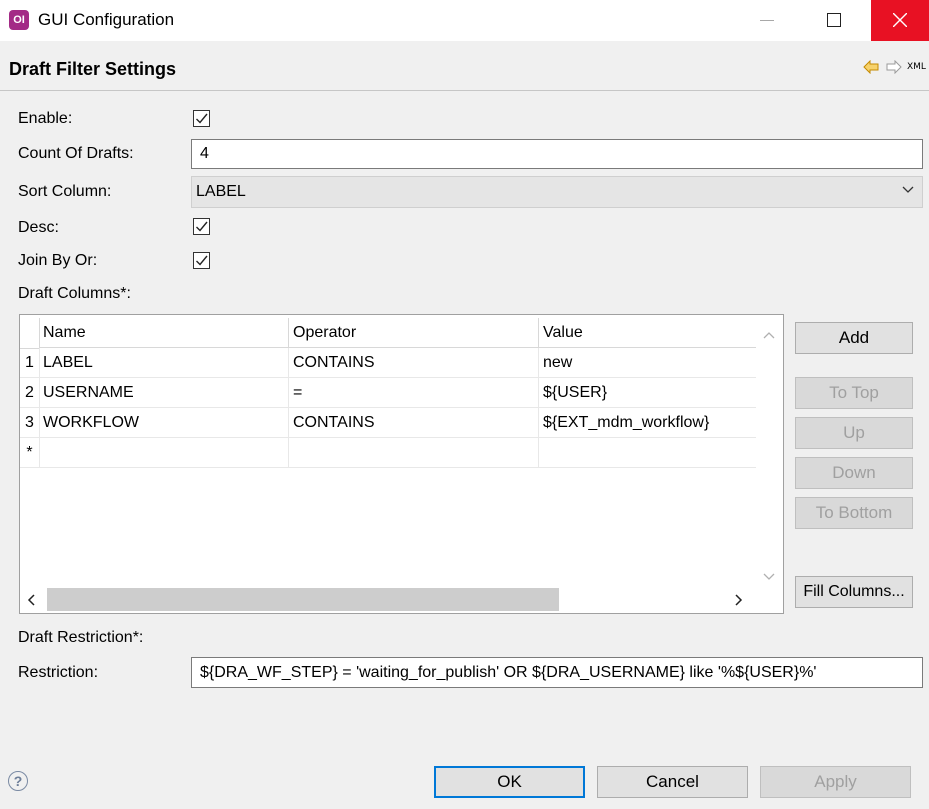 The width and height of the screenshot is (929, 809). I want to click on join-by-or-checkbox, so click(201, 260).